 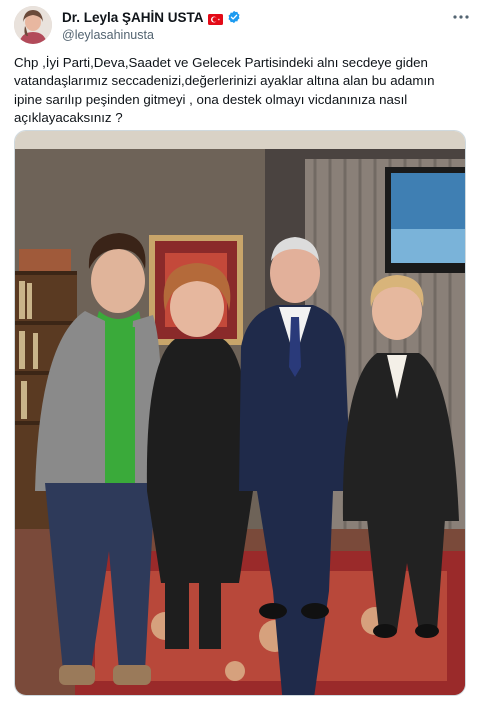 What do you see at coordinates (461, 17) in the screenshot?
I see `more-options-icon` at bounding box center [461, 17].